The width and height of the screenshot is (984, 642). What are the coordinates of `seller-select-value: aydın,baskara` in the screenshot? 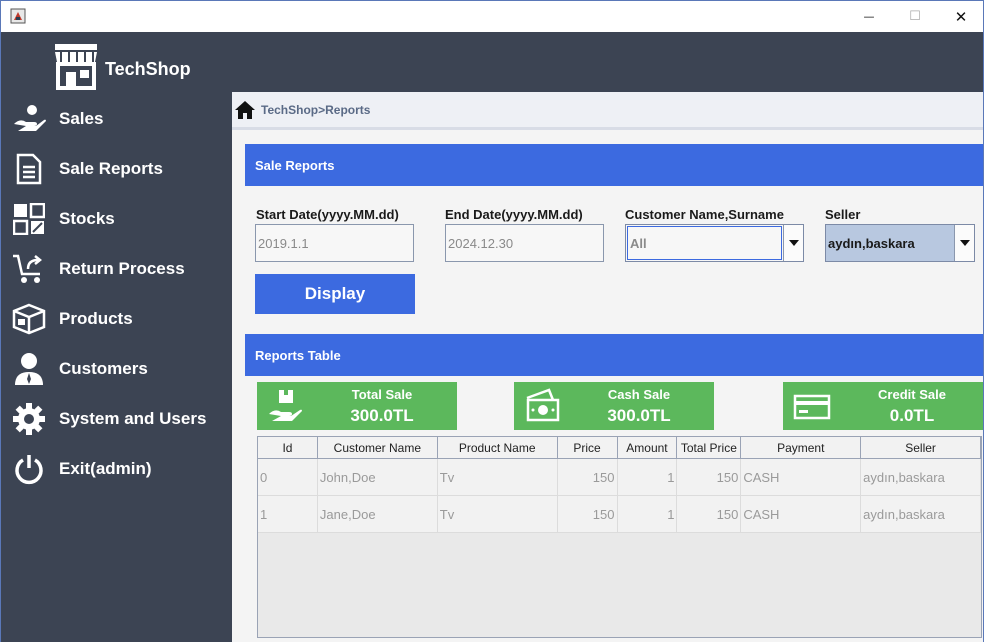 It's located at (890, 243).